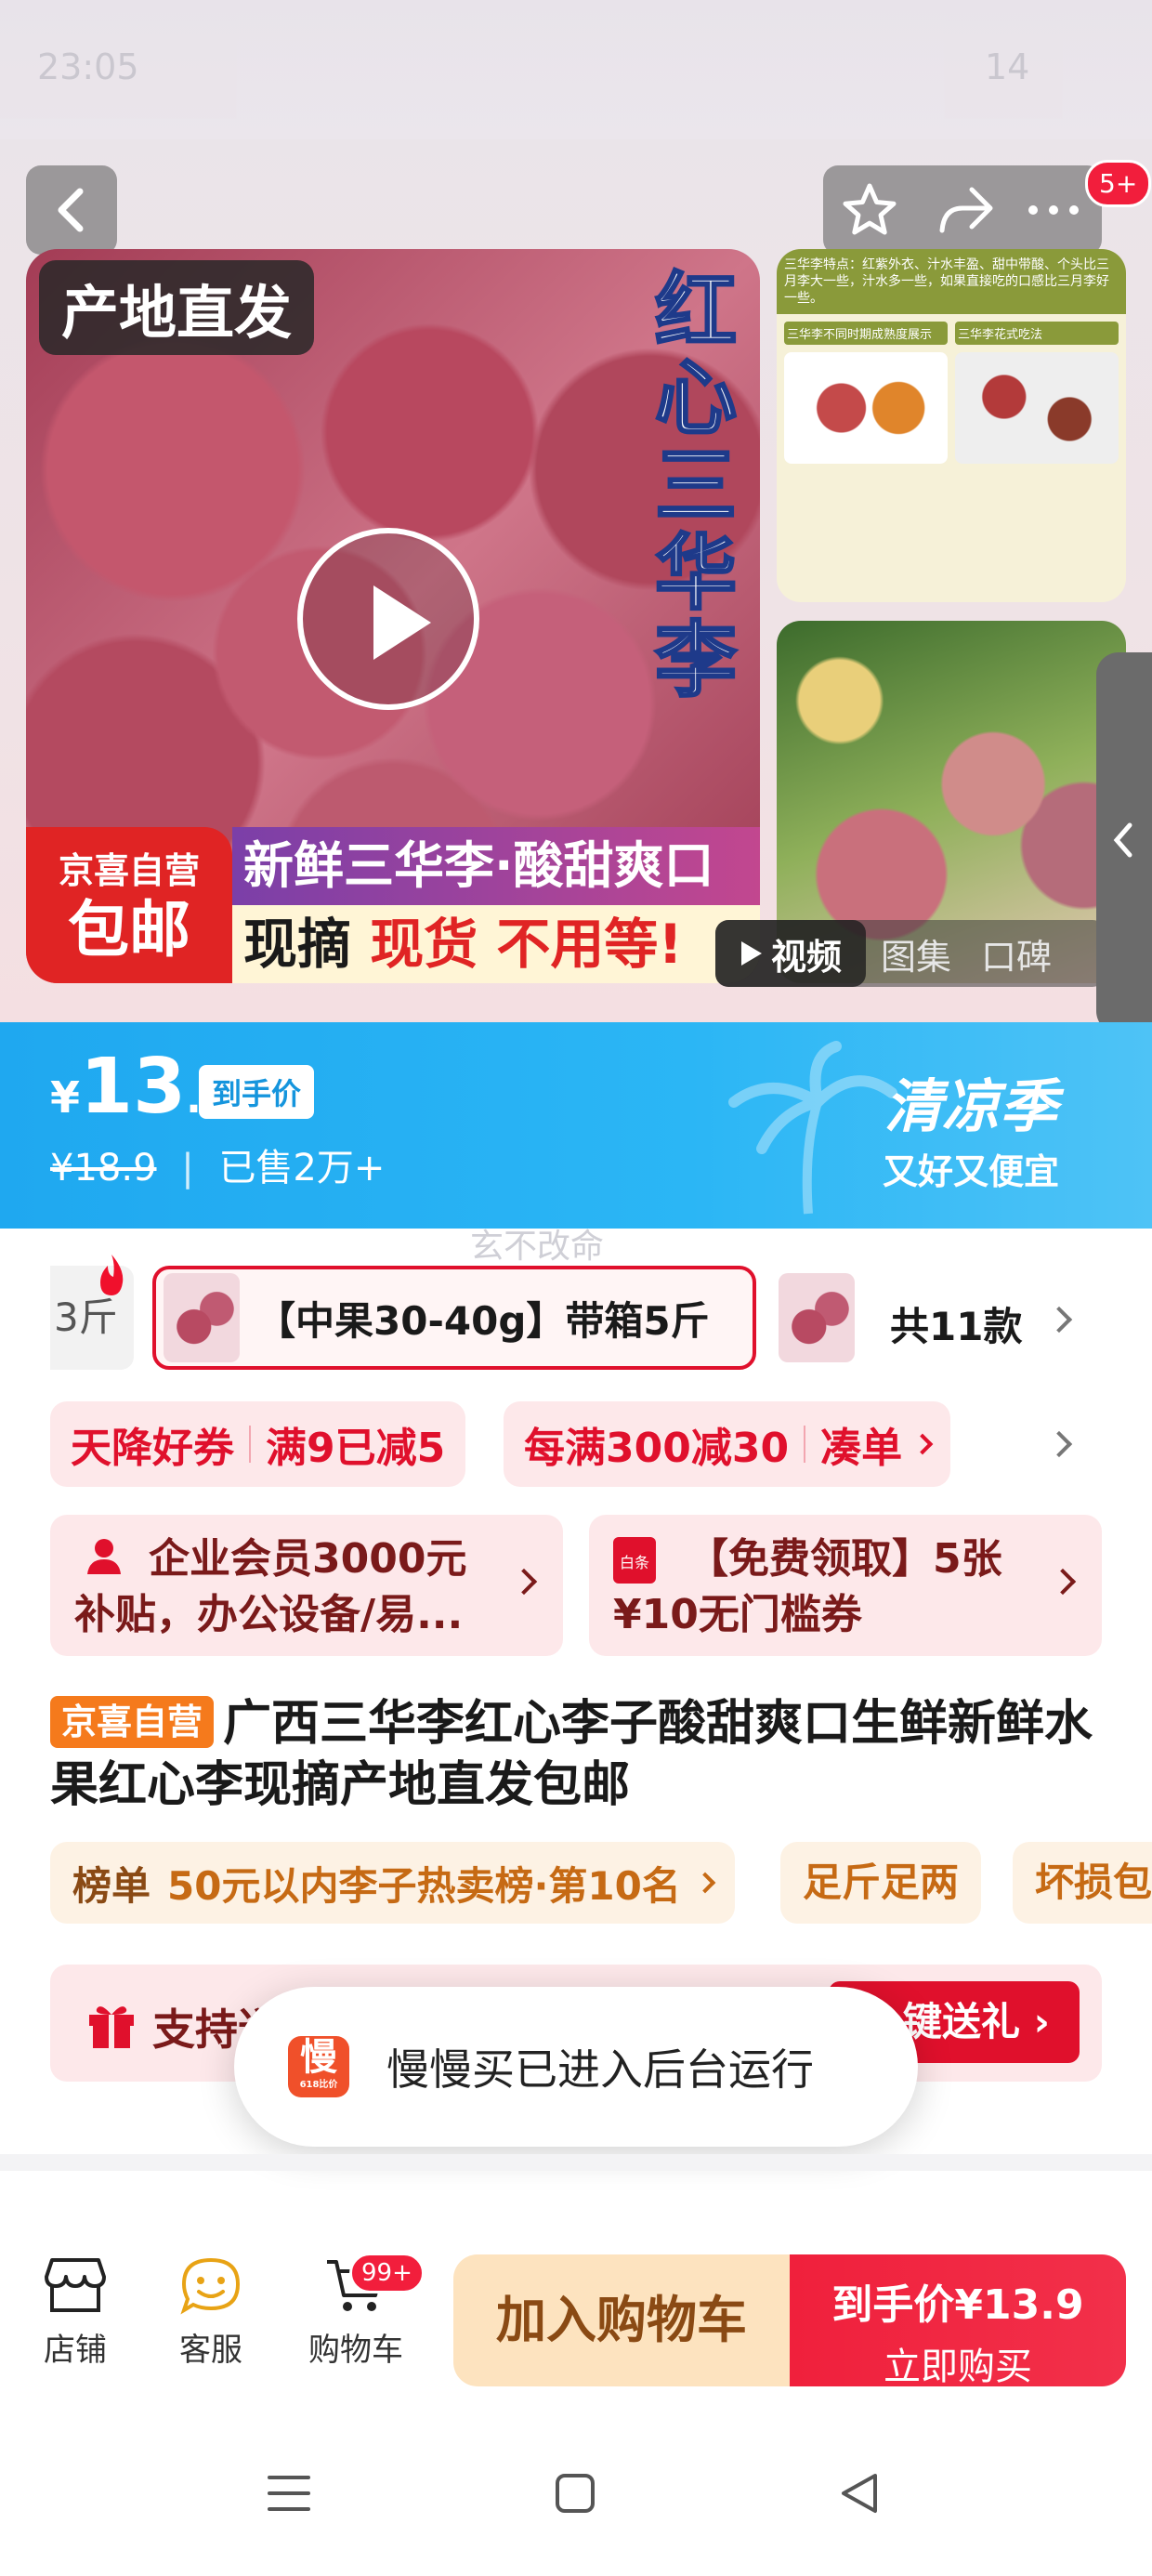 The height and width of the screenshot is (2576, 1152). I want to click on customer-service-button: 客服, so click(211, 2312).